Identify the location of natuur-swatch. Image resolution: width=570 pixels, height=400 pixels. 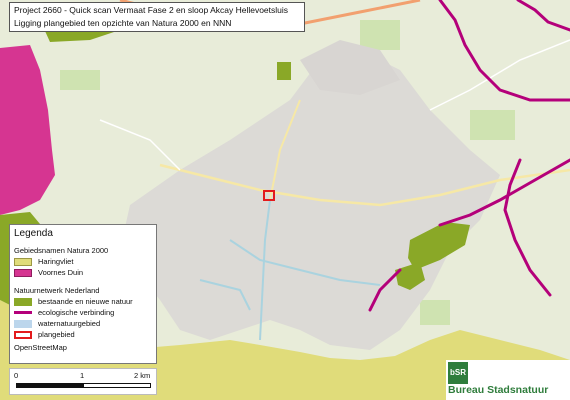
(23, 301).